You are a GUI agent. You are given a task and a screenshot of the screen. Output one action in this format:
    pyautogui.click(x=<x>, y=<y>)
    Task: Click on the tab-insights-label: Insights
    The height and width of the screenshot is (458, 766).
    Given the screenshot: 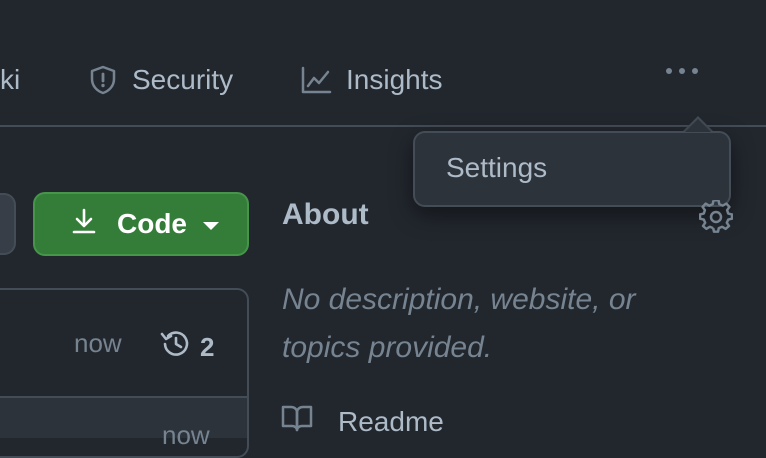 What is the action you would take?
    pyautogui.click(x=394, y=79)
    